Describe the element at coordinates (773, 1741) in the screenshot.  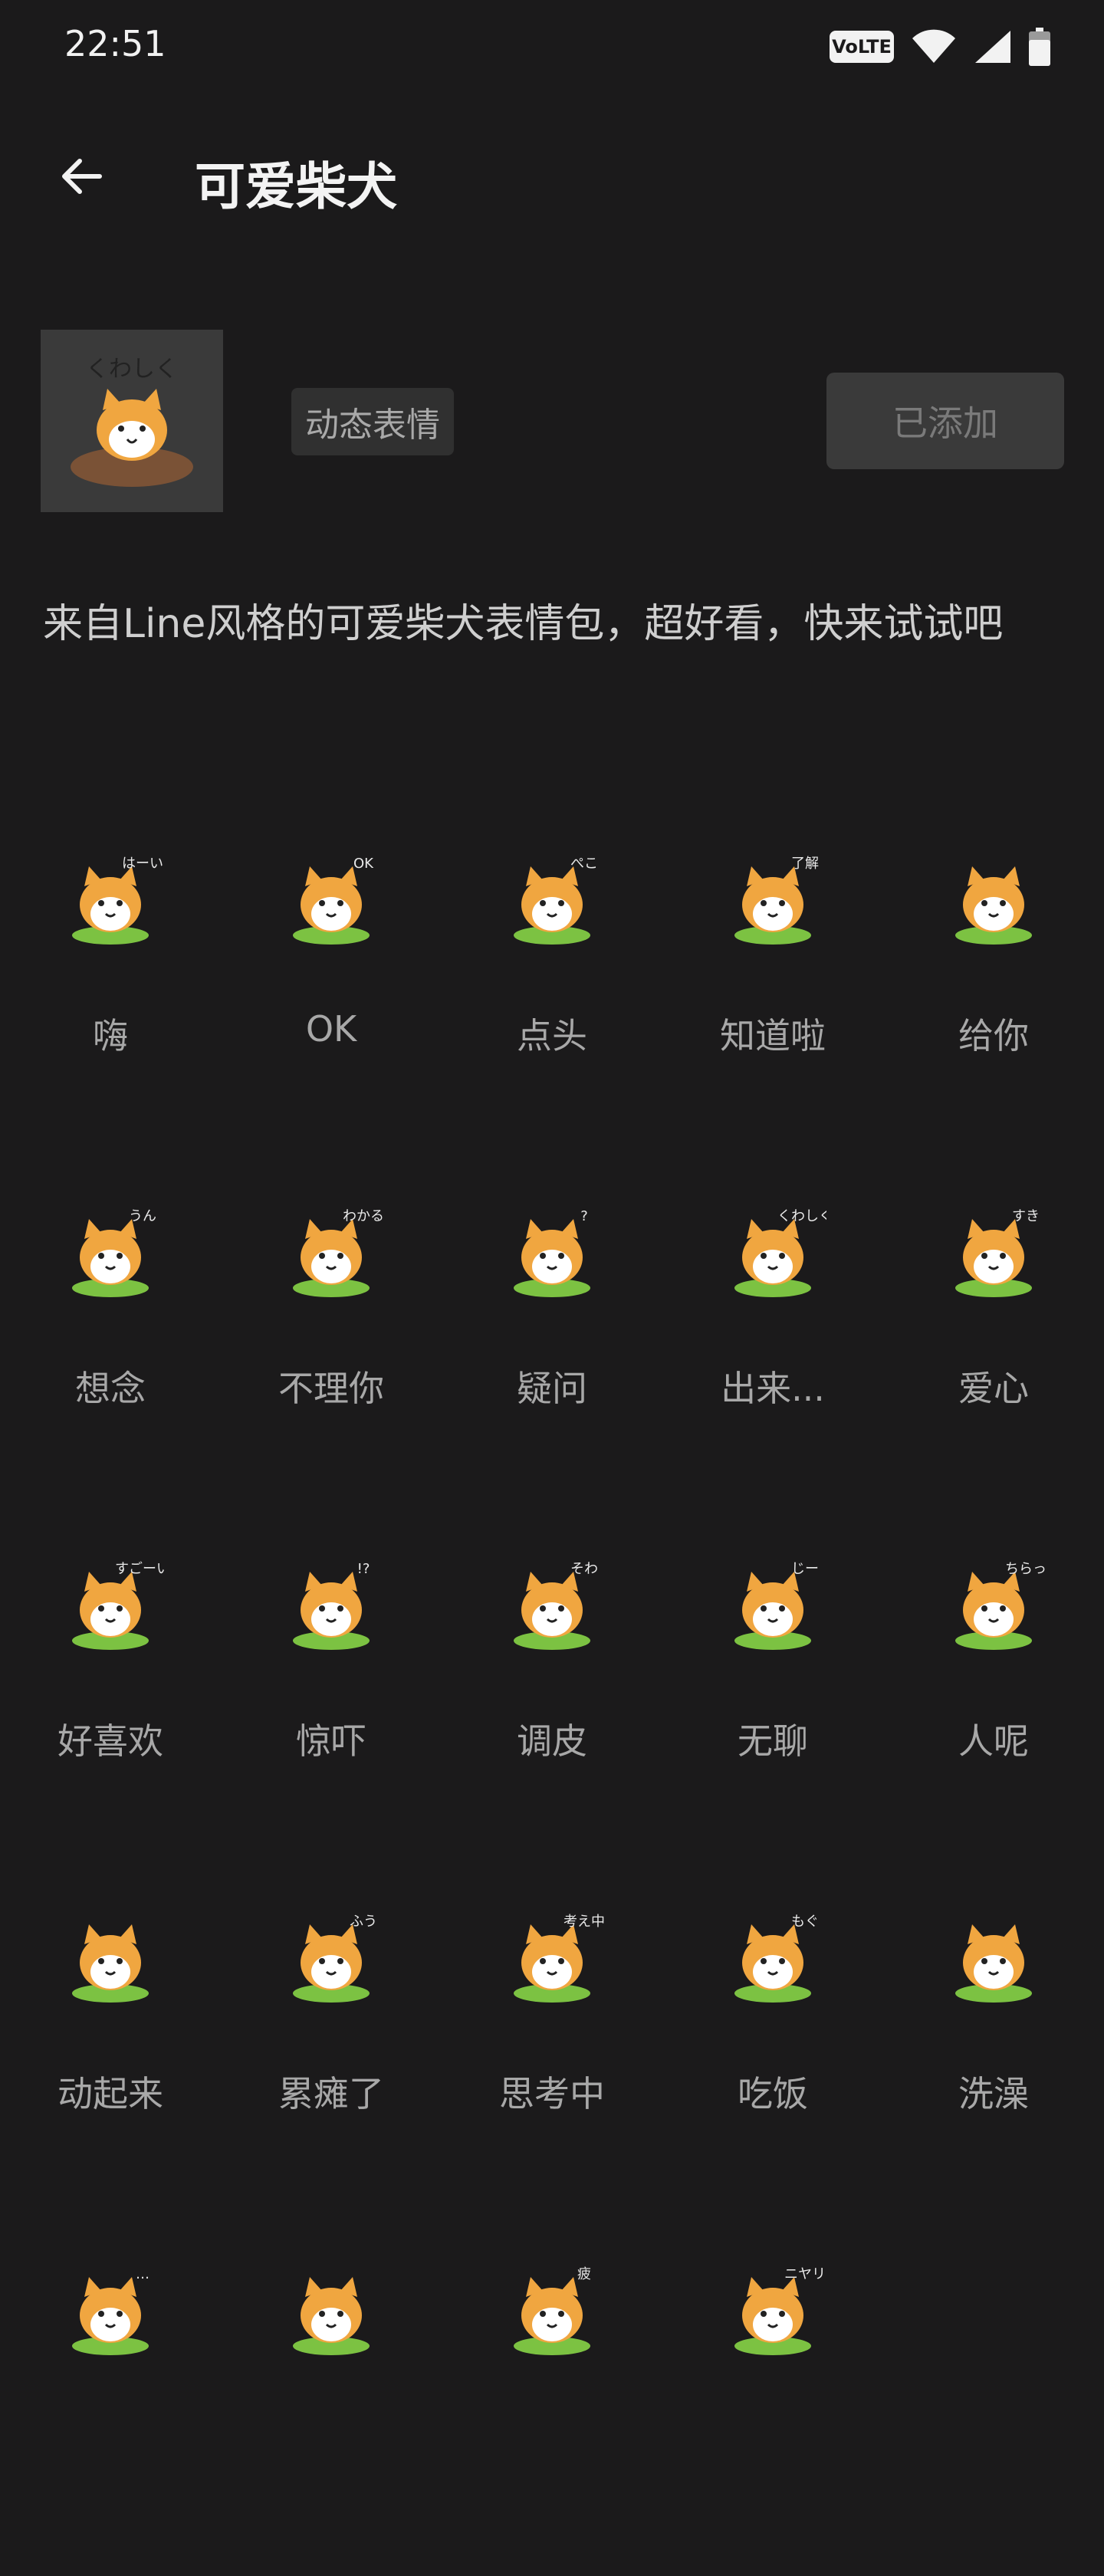
I see `sticker-label: 无聊` at that location.